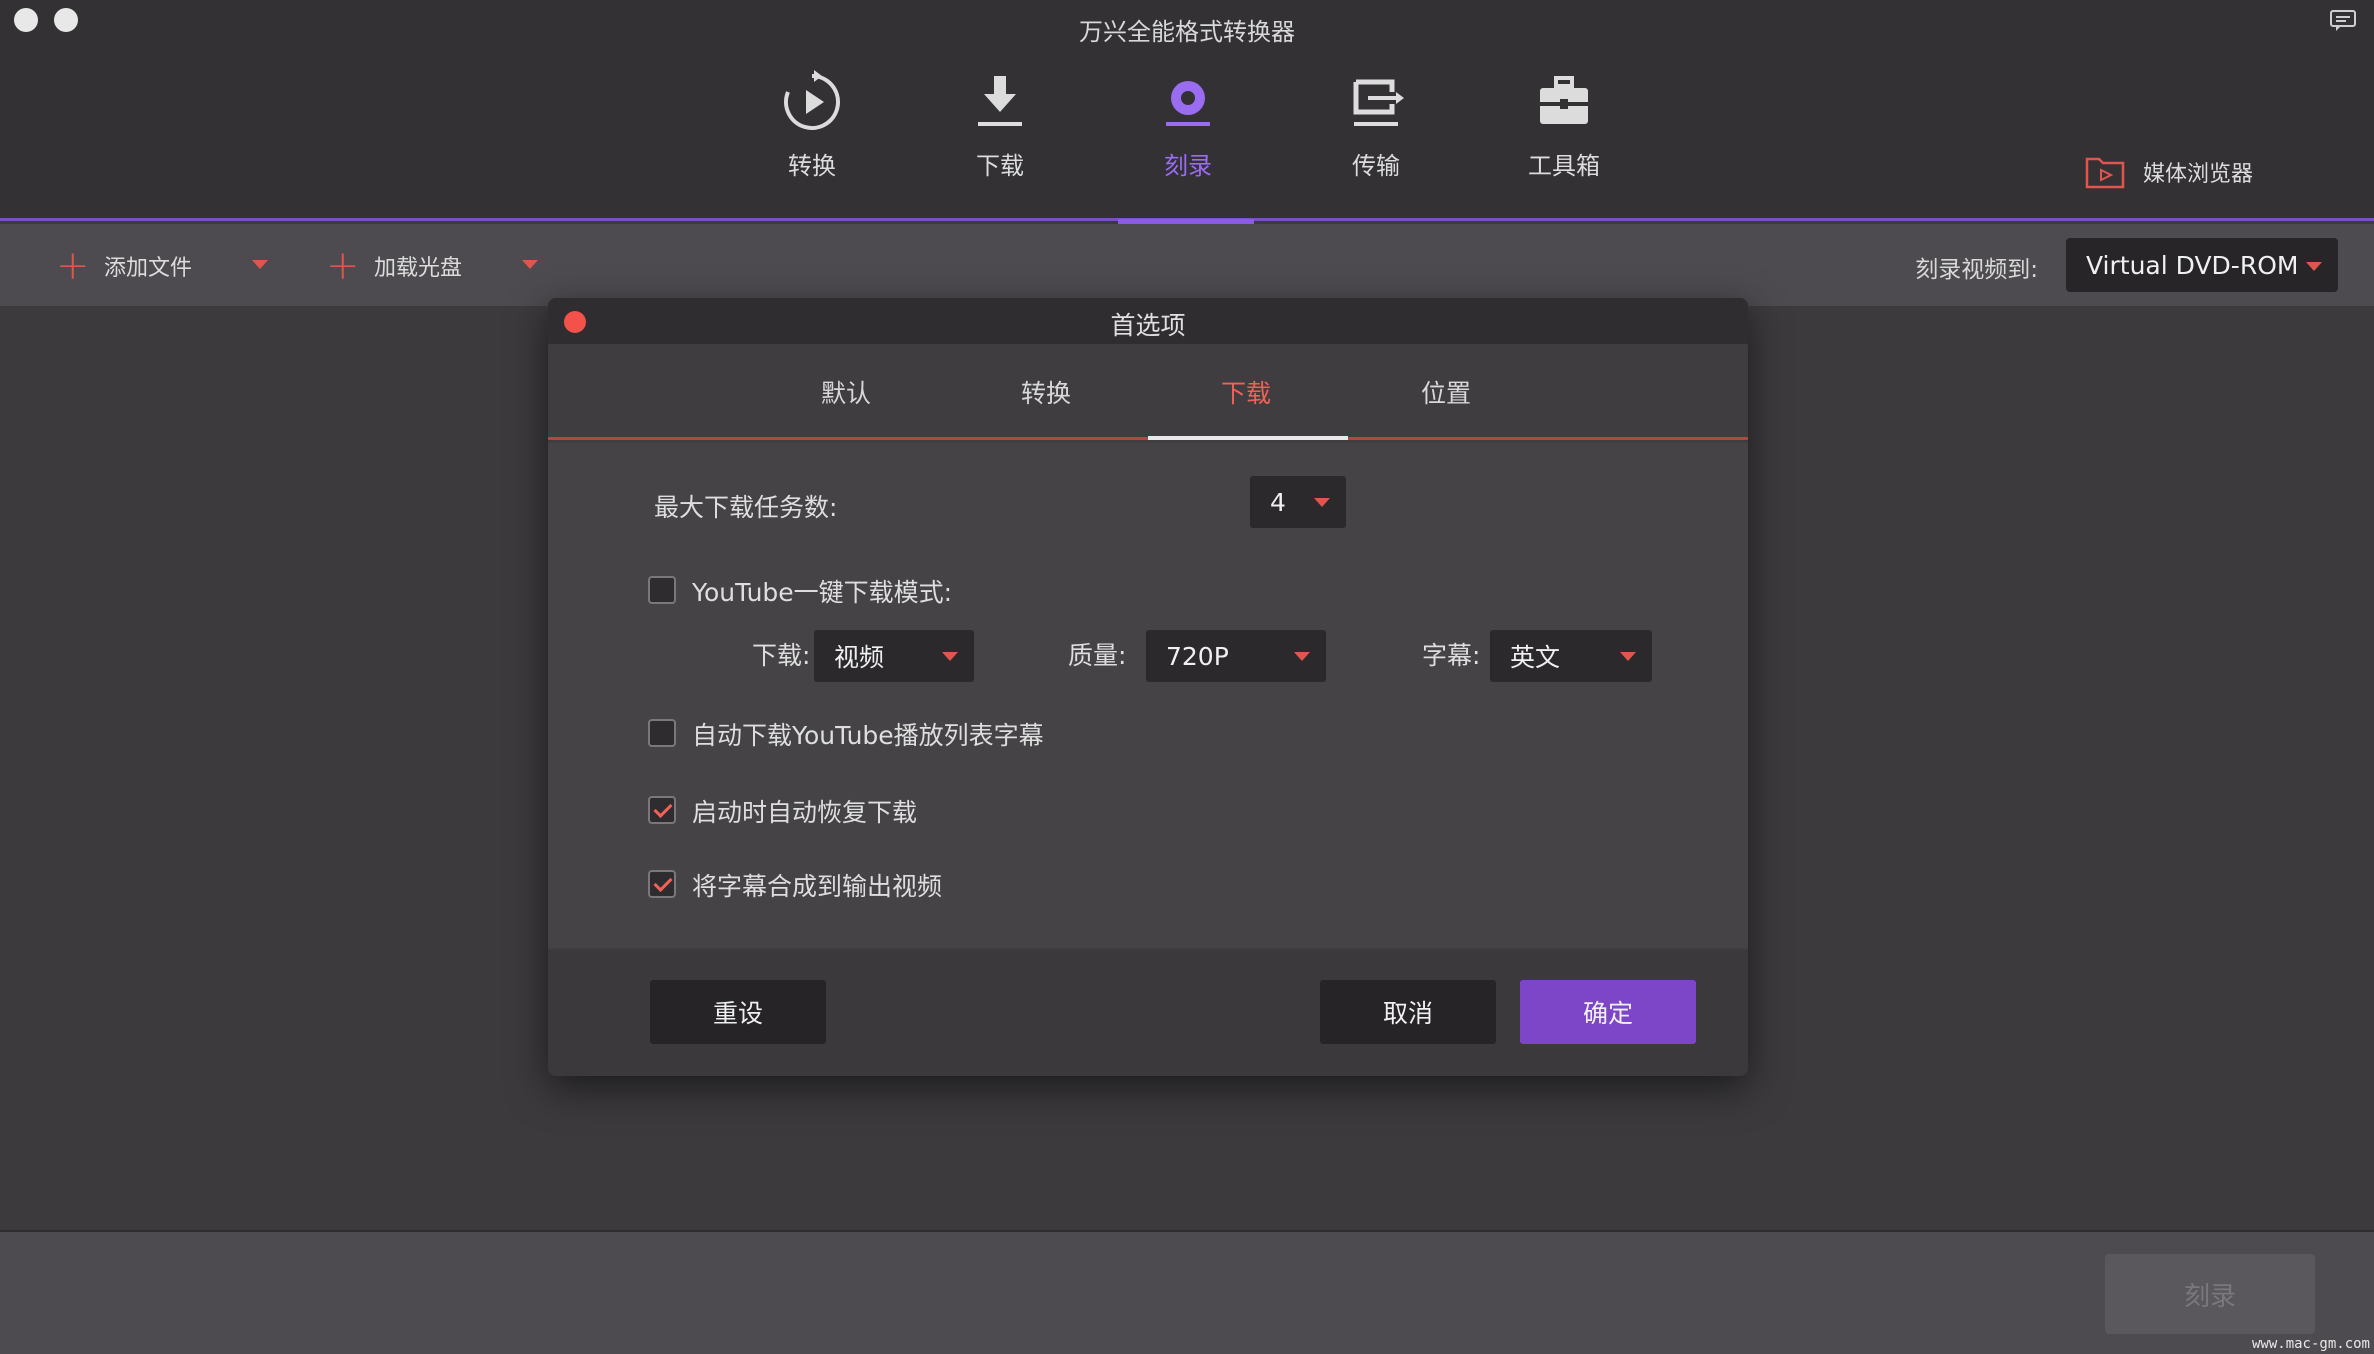 The width and height of the screenshot is (2374, 1354). What do you see at coordinates (1278, 502) in the screenshot?
I see `max-tasks-value: 4` at bounding box center [1278, 502].